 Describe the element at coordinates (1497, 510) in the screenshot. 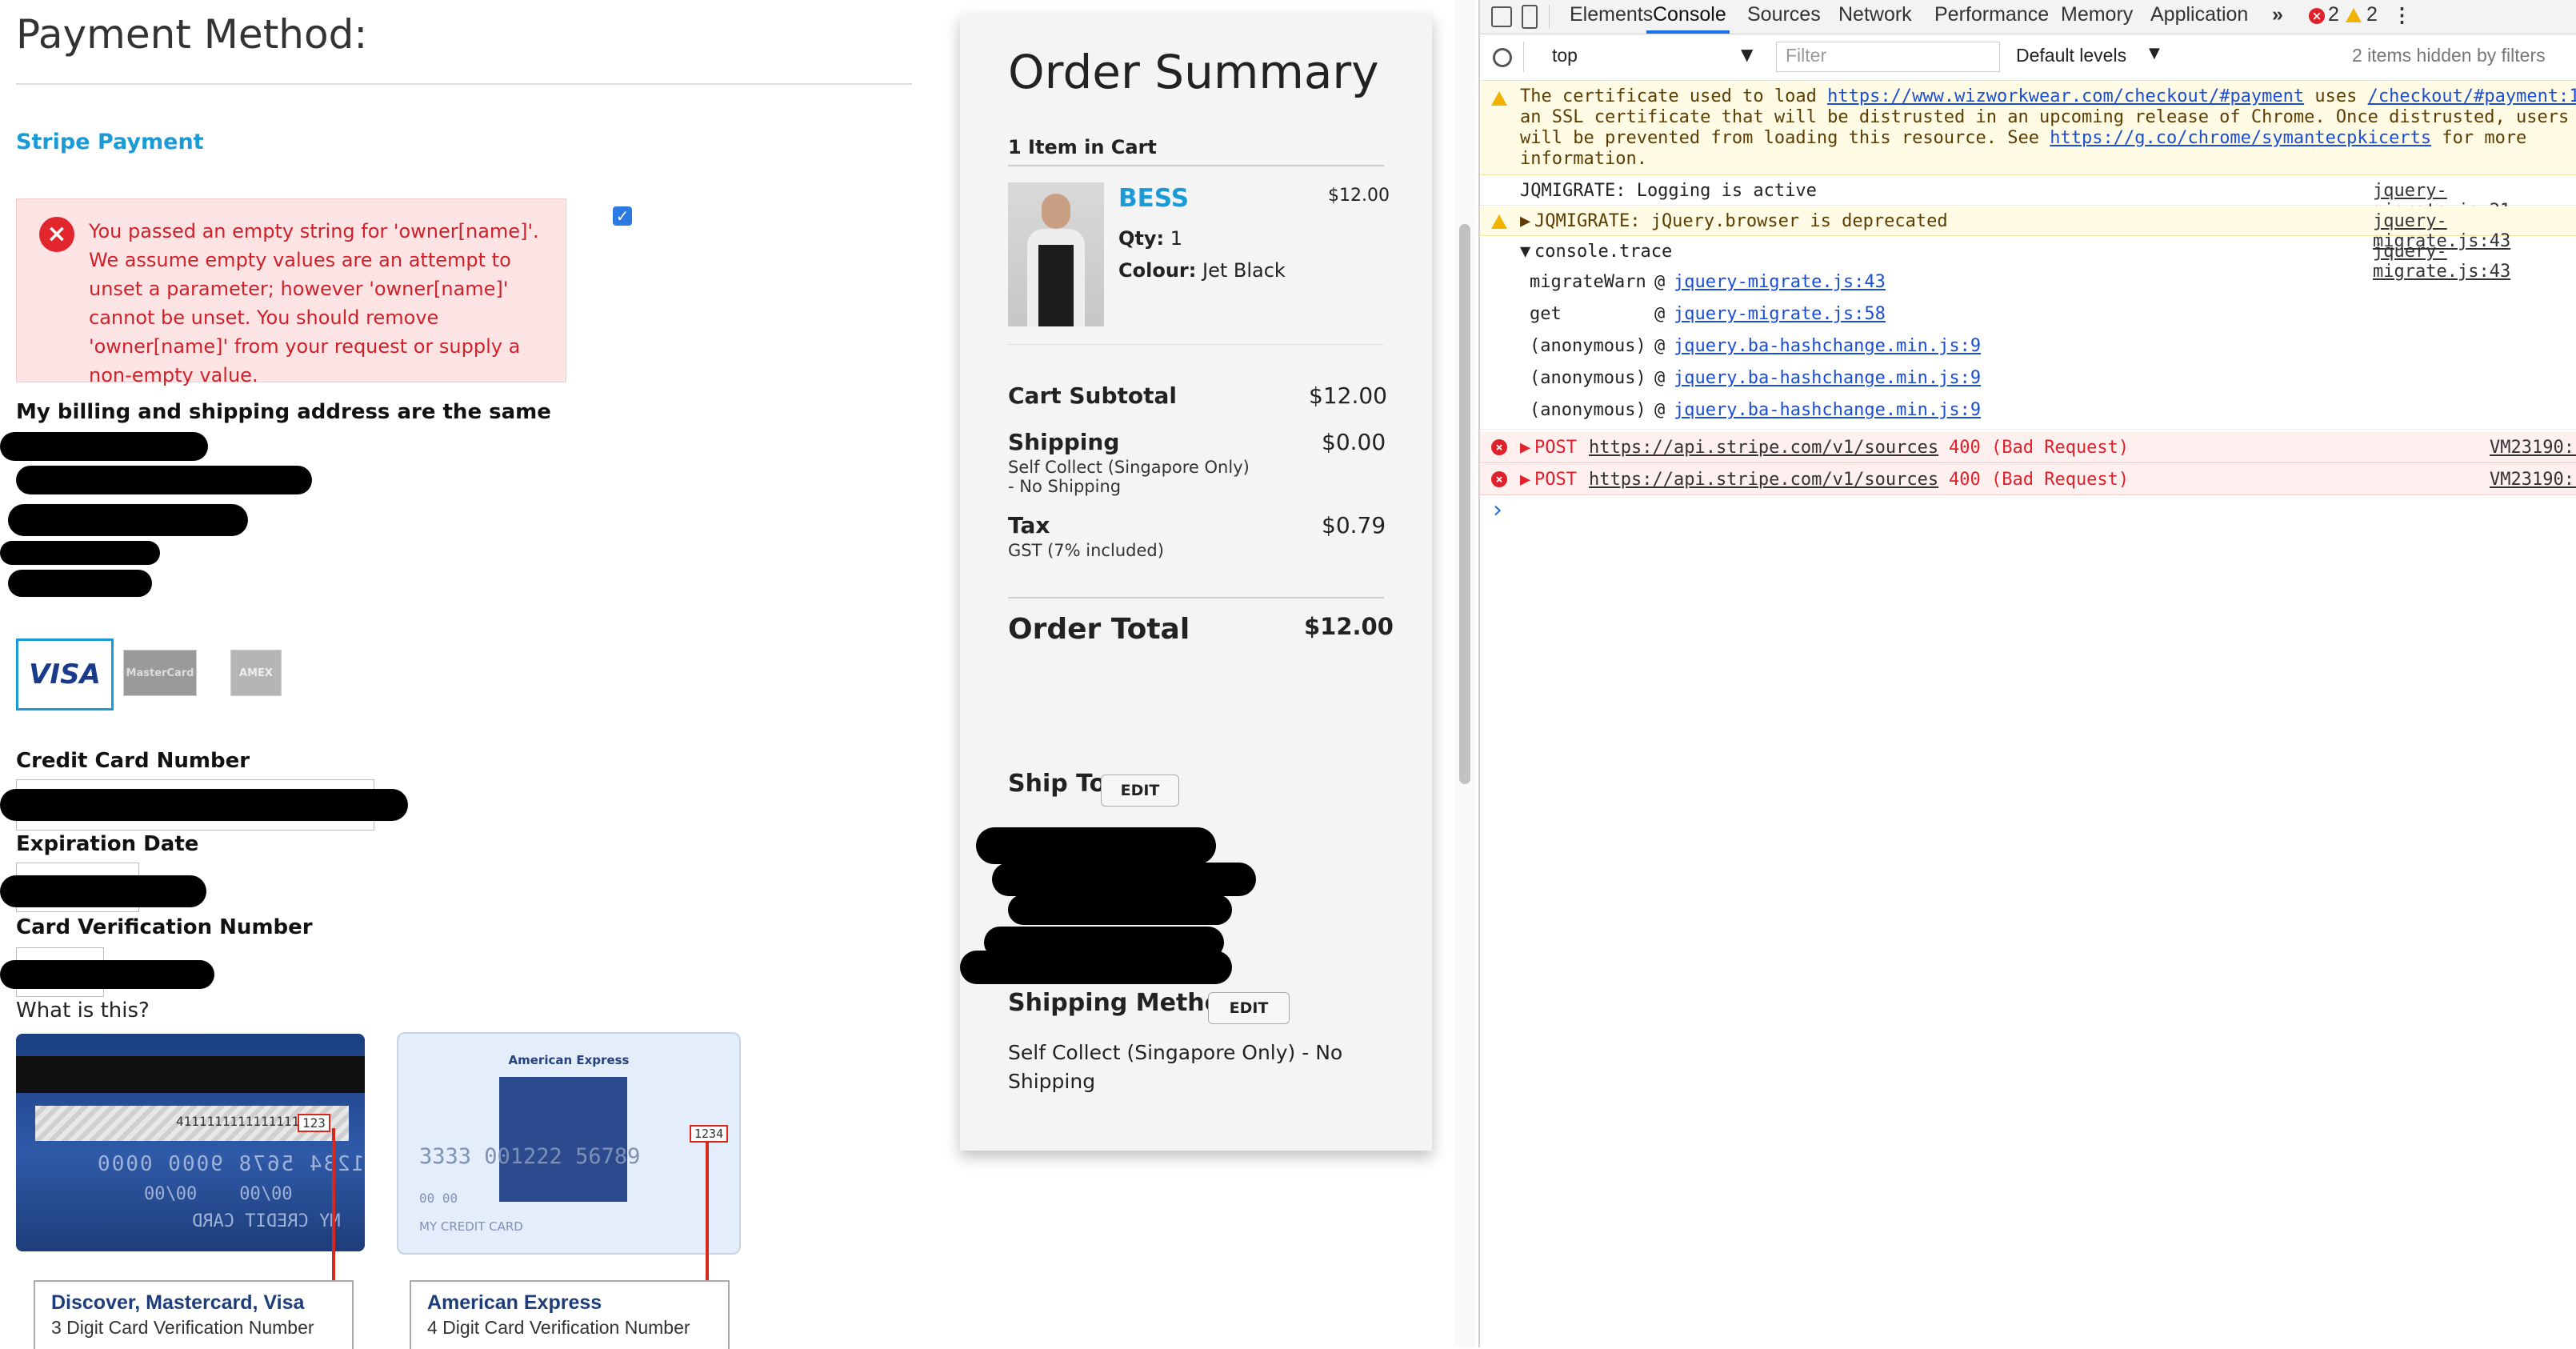

I see `console-prompt: ›` at that location.